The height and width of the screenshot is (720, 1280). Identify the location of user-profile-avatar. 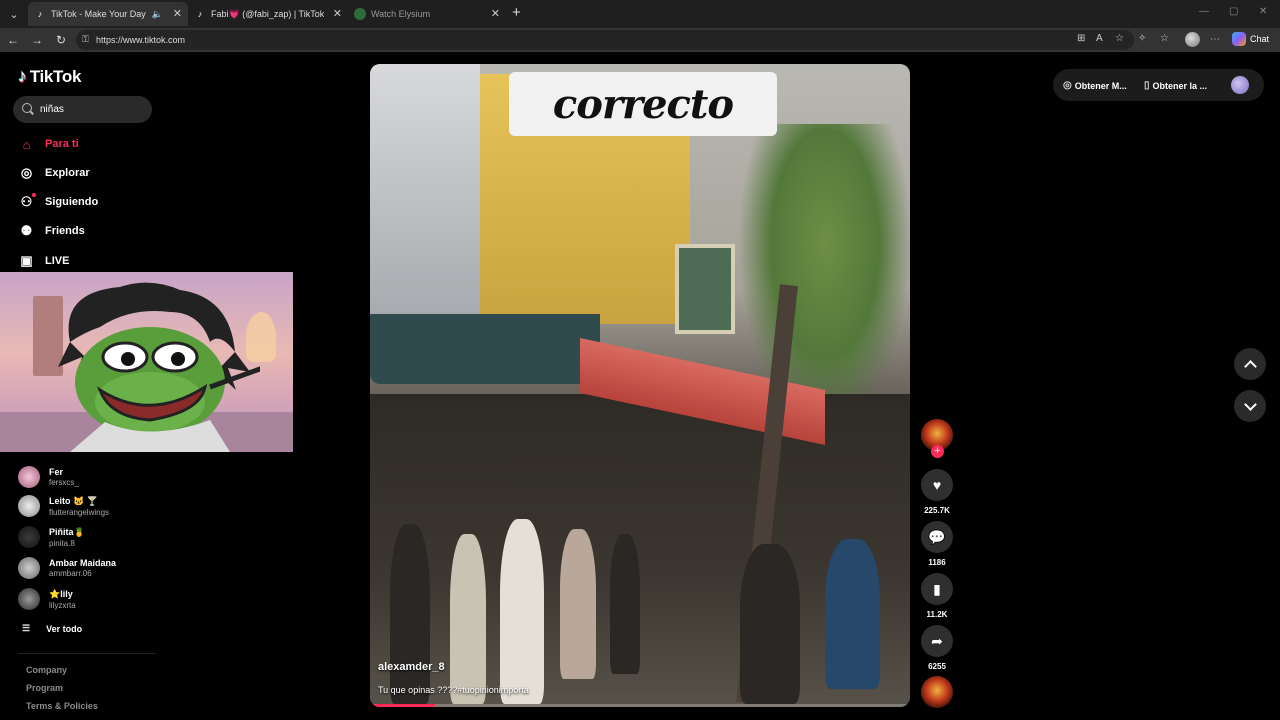
(1240, 85).